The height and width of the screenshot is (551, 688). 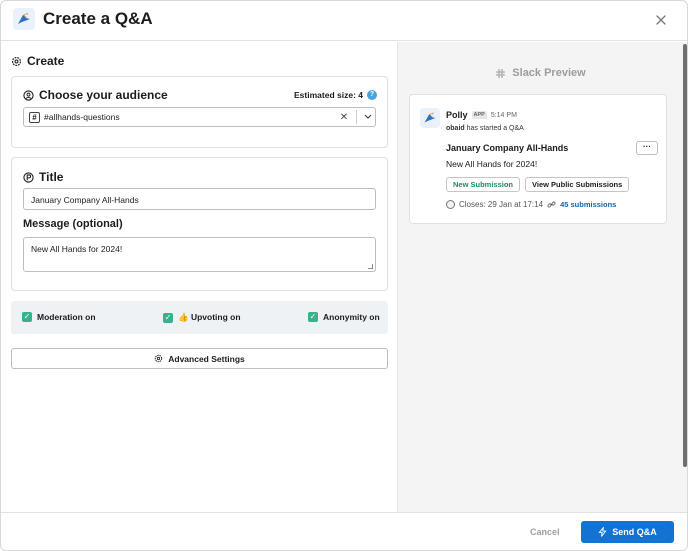 I want to click on modal-header: Create a Q&A, so click(x=344, y=21).